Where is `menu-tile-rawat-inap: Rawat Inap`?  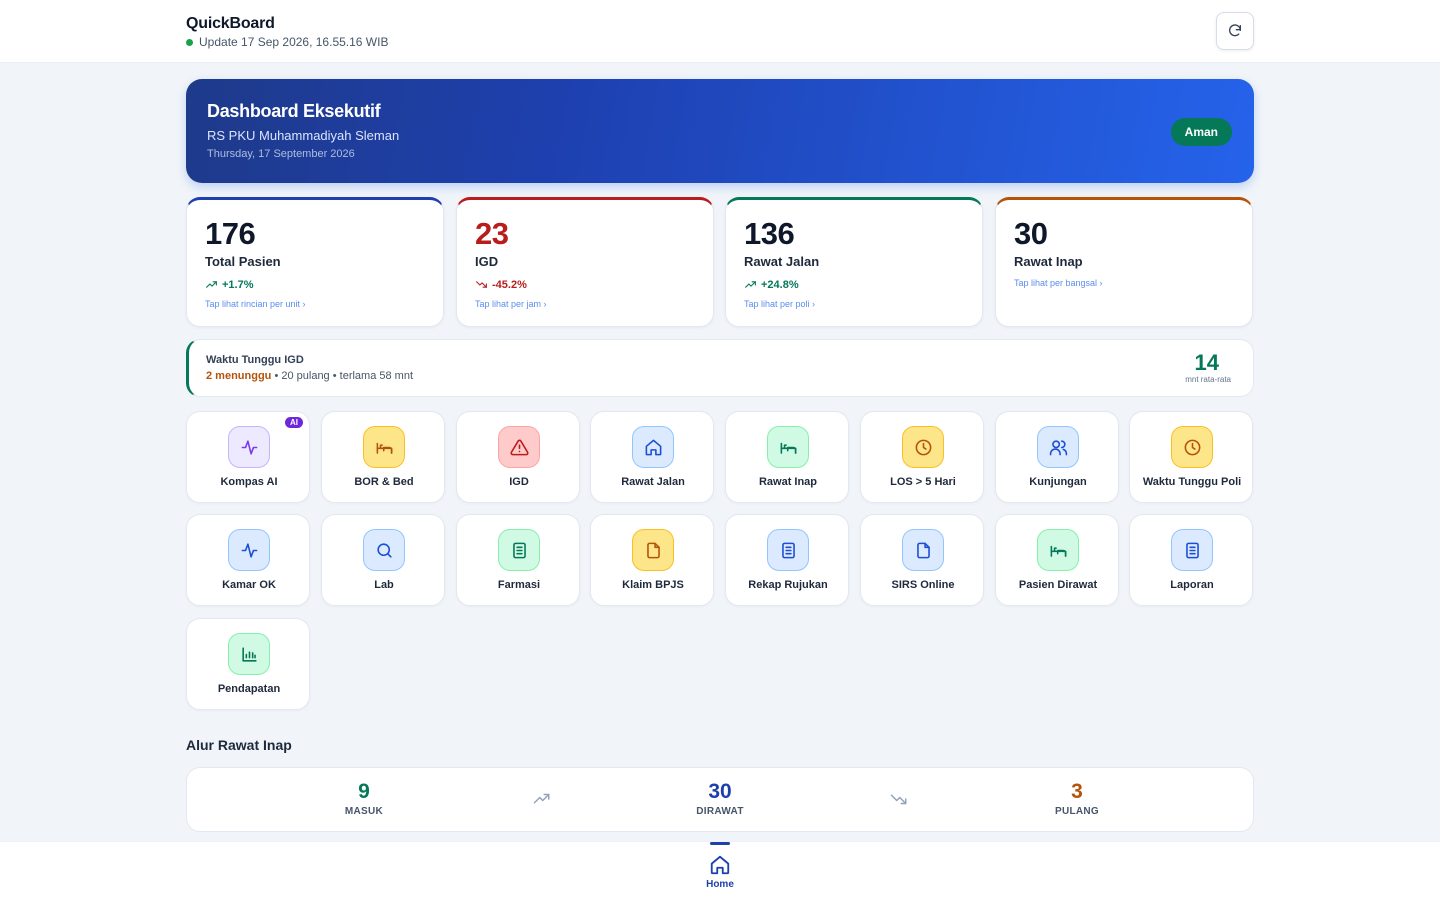 menu-tile-rawat-inap: Rawat Inap is located at coordinates (787, 457).